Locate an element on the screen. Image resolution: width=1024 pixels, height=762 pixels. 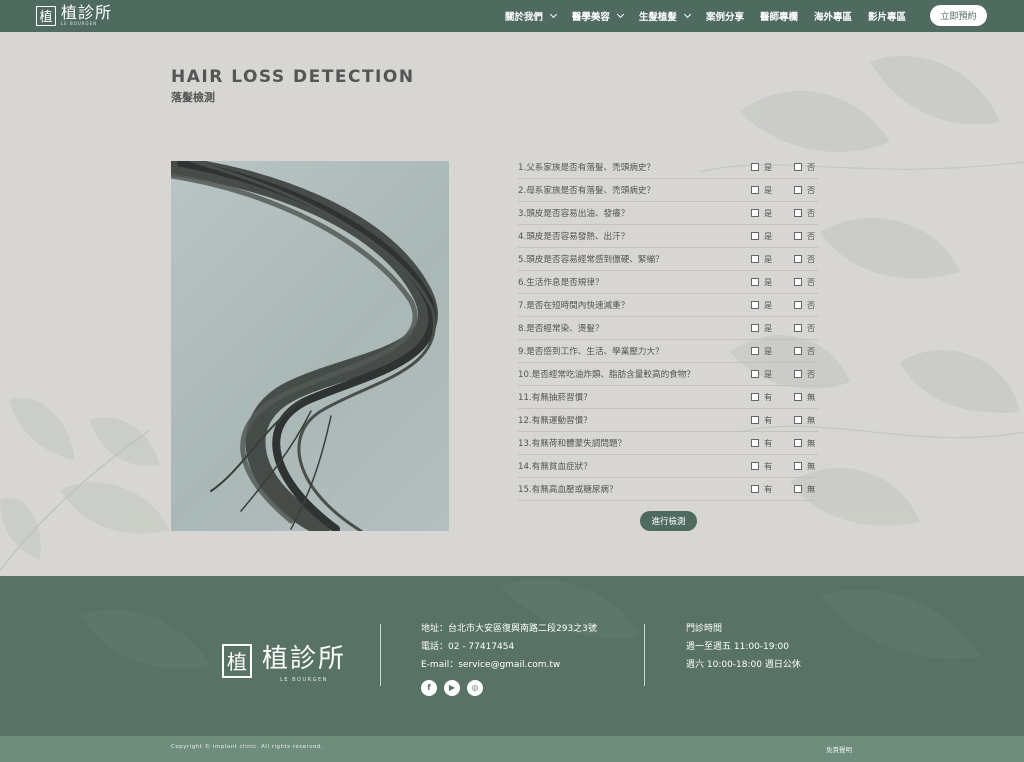
main-nav: 關於我們 醫學美容 生髮植髮 案例分享 醫師專欄 海外專區 影片專區 is located at coordinates (705, 16).